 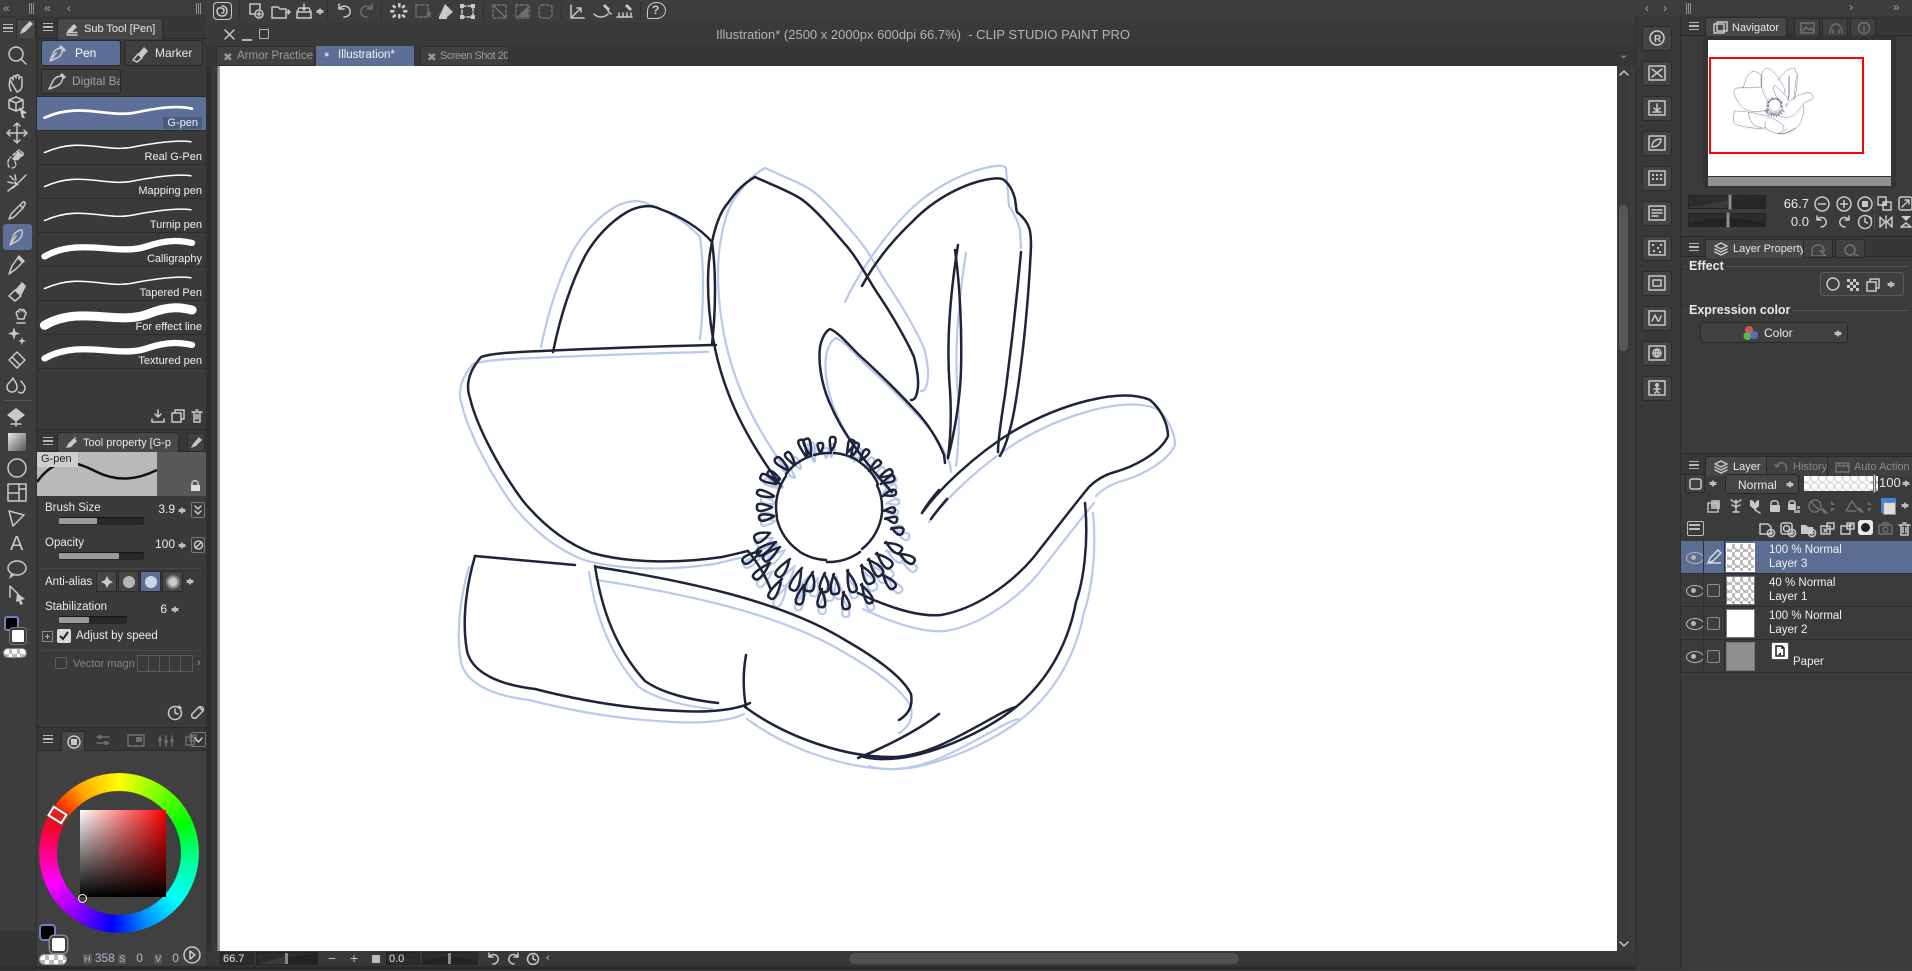 I want to click on svg-text: A, so click(x=17, y=544).